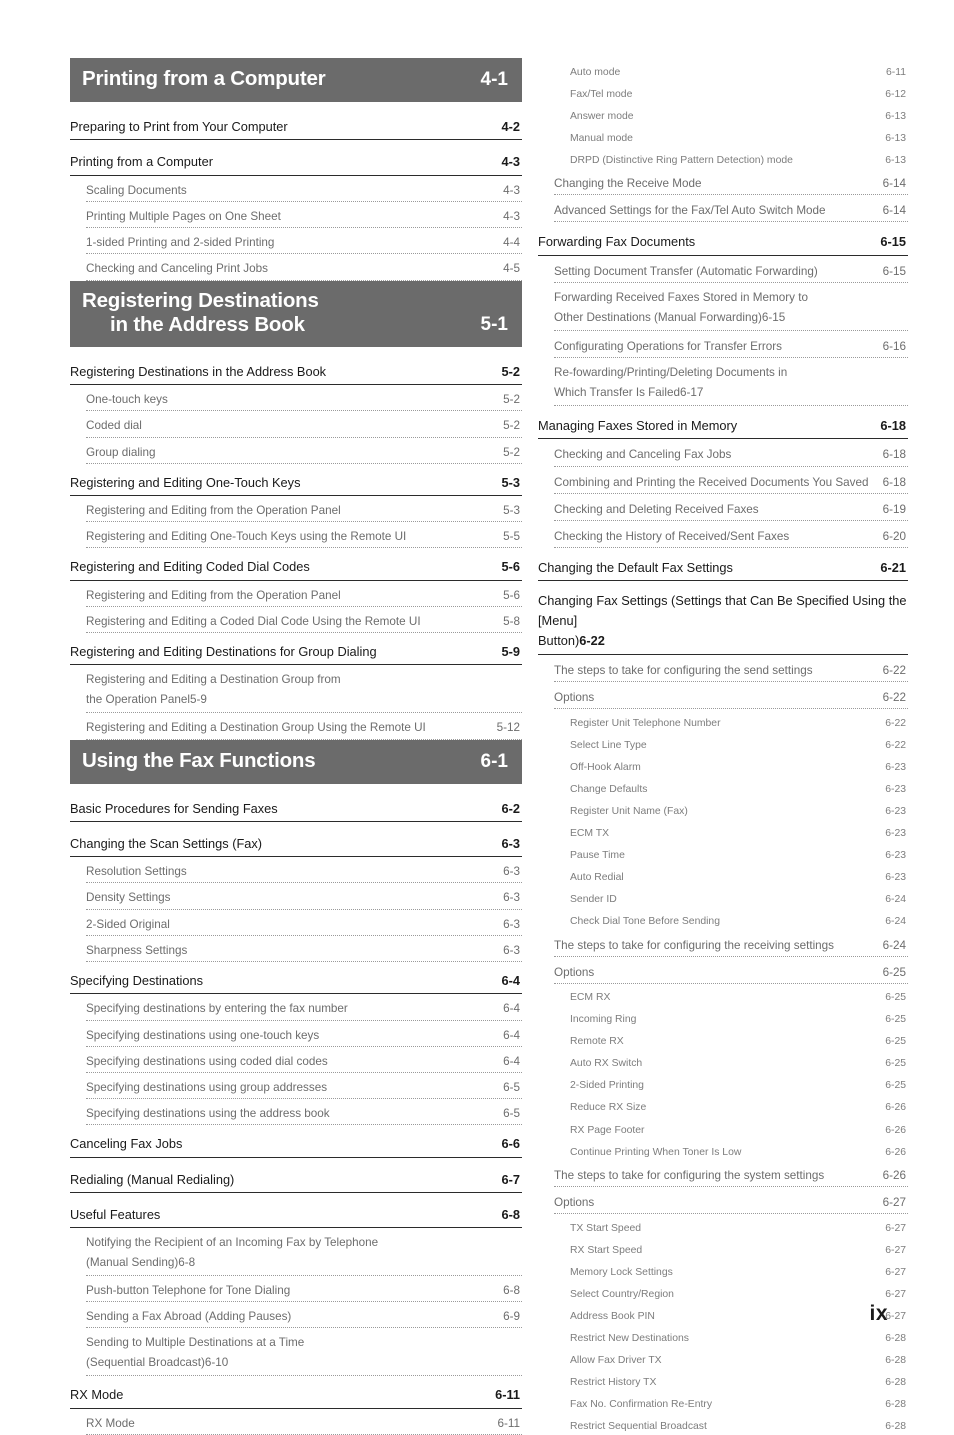 The width and height of the screenshot is (954, 1435). What do you see at coordinates (723, 244) in the screenshot?
I see `toc-entry-level1: Forwarding Fax Documents 6-15` at bounding box center [723, 244].